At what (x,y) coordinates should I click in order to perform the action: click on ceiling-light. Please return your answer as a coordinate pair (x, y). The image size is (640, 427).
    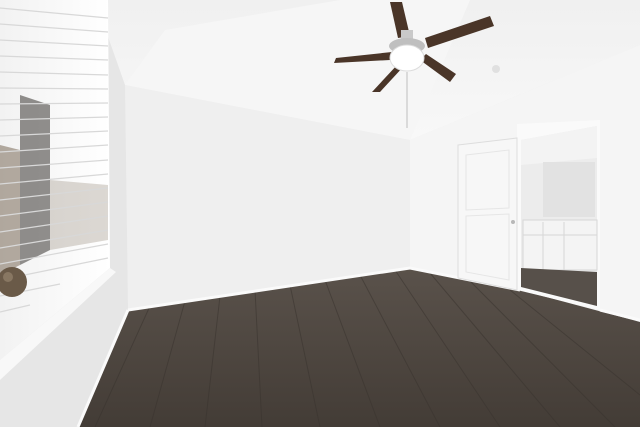
    Looking at the image, I should click on (496, 69).